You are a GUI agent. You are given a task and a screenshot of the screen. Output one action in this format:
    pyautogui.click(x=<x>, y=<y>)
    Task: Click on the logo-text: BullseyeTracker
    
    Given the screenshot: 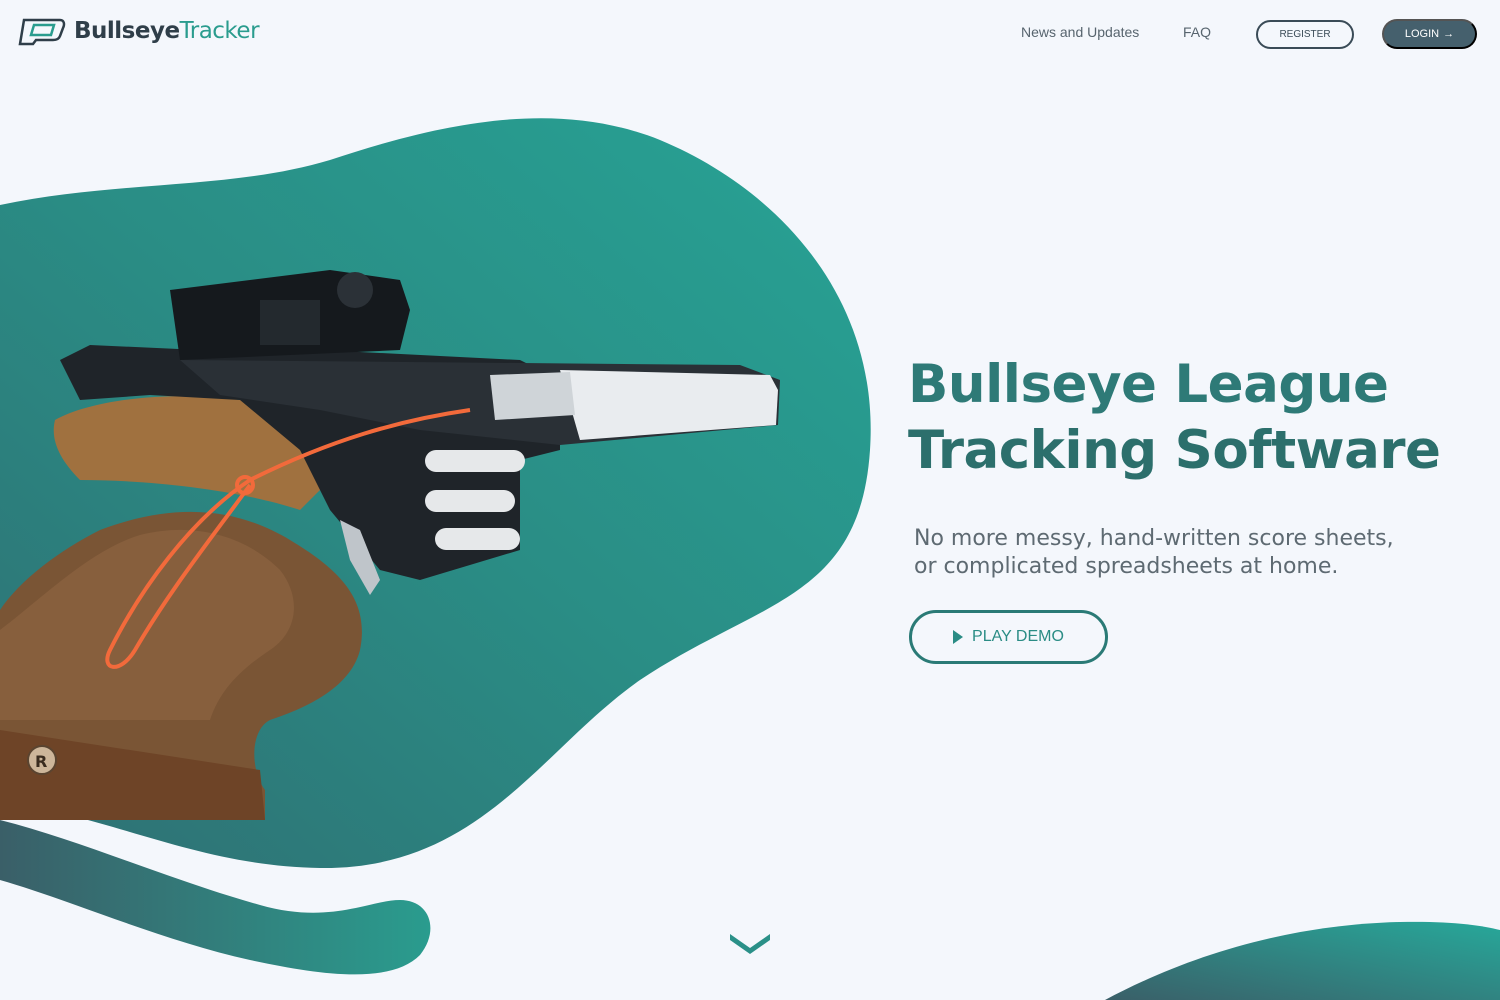 What is the action you would take?
    pyautogui.click(x=167, y=31)
    